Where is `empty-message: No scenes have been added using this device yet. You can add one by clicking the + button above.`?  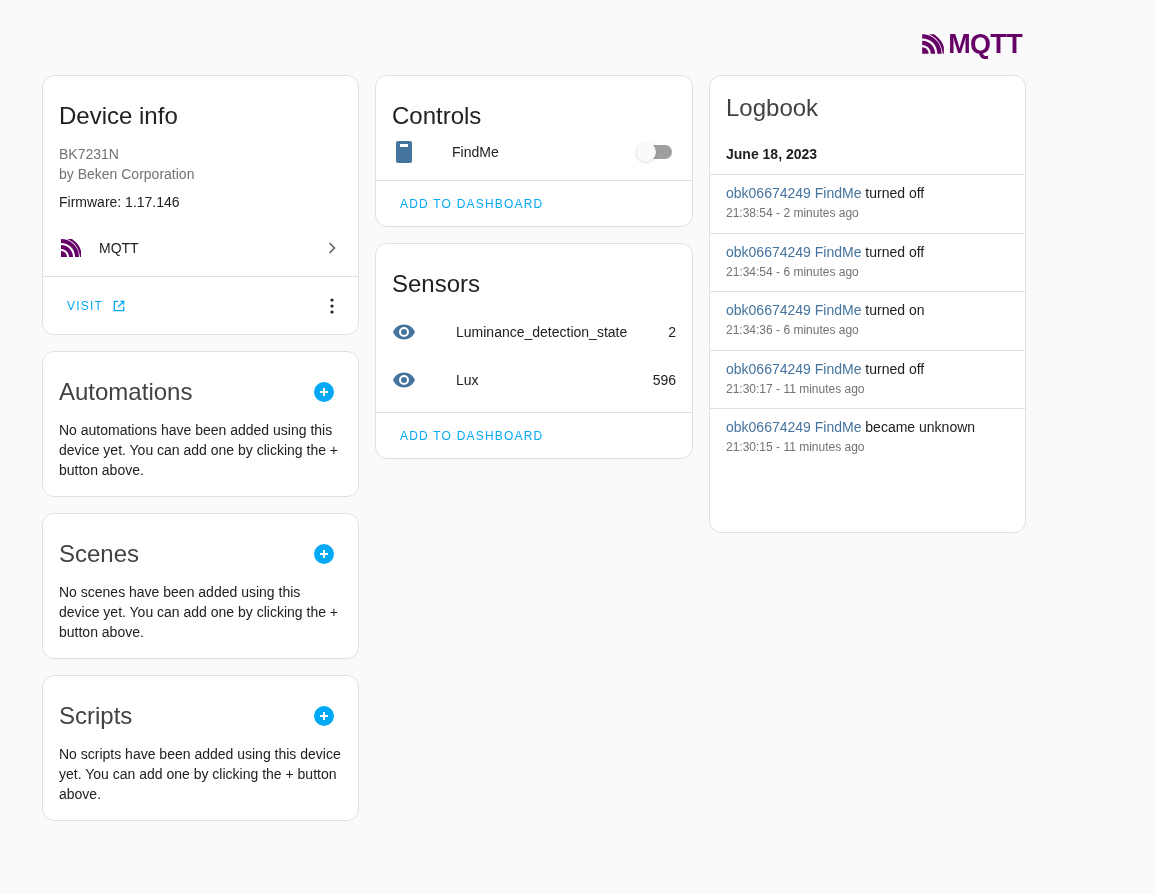 empty-message: No scenes have been added using this device yet. You can add one by clicking the + button above. is located at coordinates (199, 612).